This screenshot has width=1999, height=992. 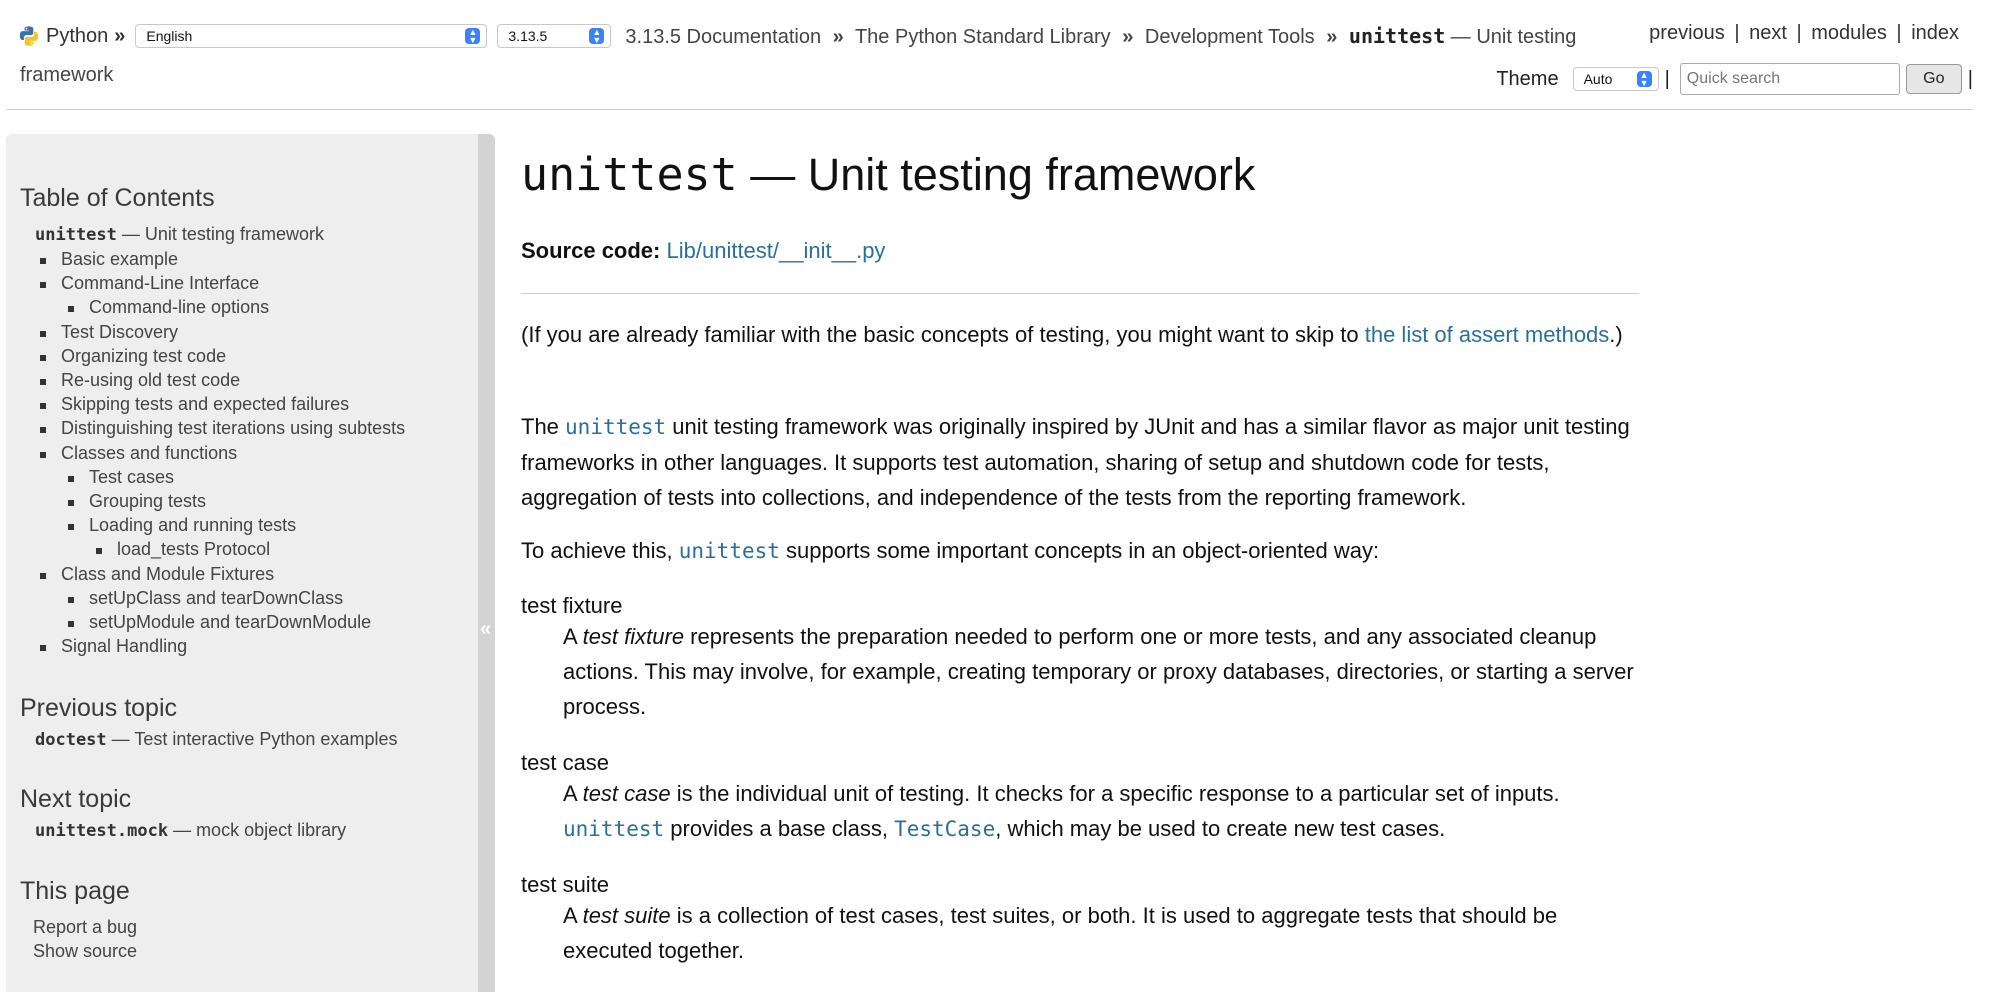 What do you see at coordinates (160, 283) in the screenshot?
I see `toc-item: Command-Line Interface` at bounding box center [160, 283].